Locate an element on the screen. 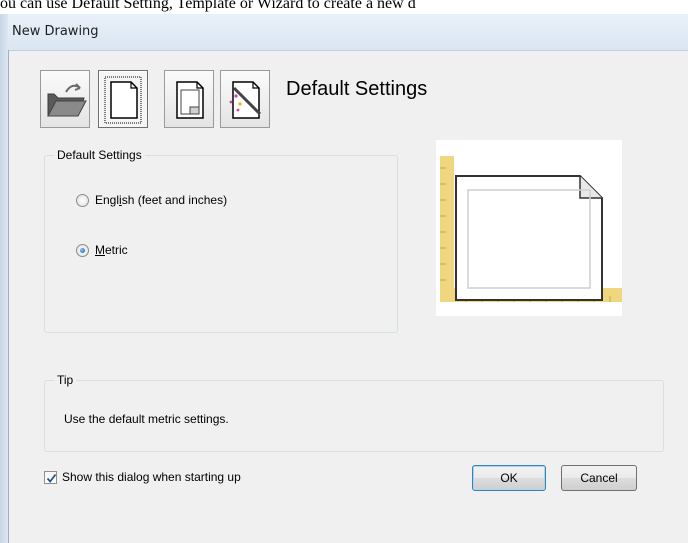 This screenshot has height=543, width=688. template-page-icon is located at coordinates (190, 100).